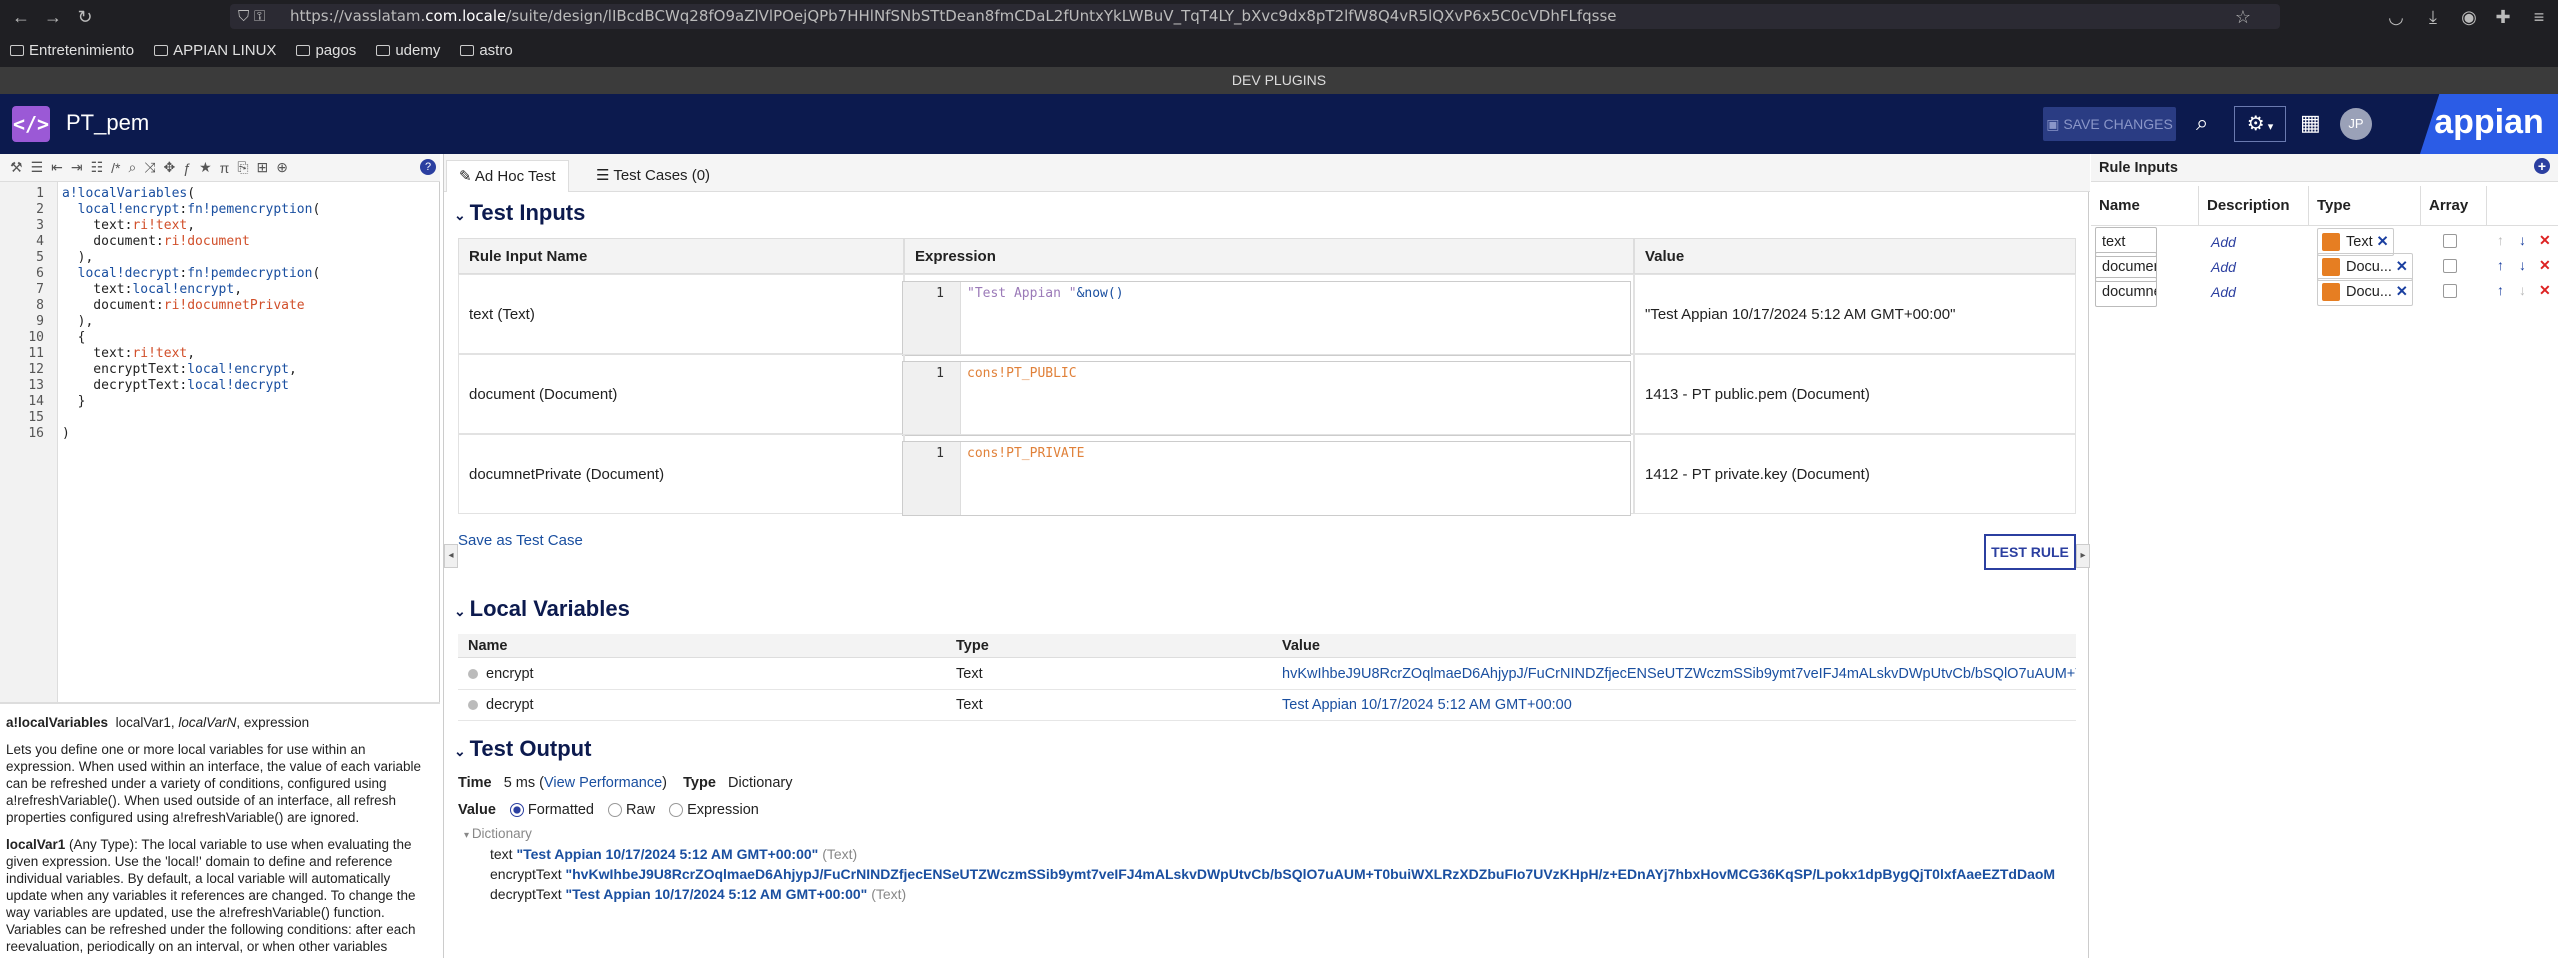 The width and height of the screenshot is (2558, 958). Describe the element at coordinates (1266, 318) in the screenshot. I see `expression-input-text: 1 "Test Appian "&now()` at that location.